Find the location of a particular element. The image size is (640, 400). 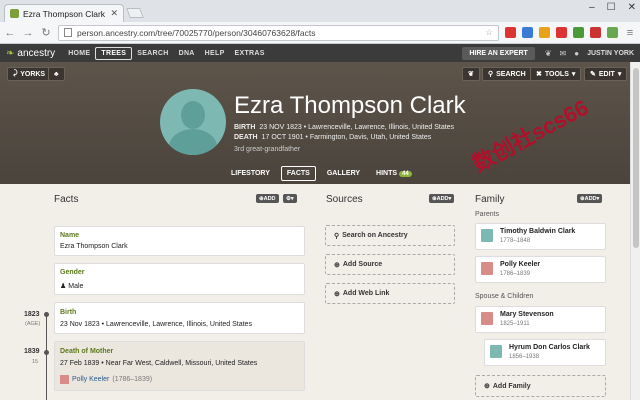

facts-add-label: ADD is located at coordinates (269, 198).